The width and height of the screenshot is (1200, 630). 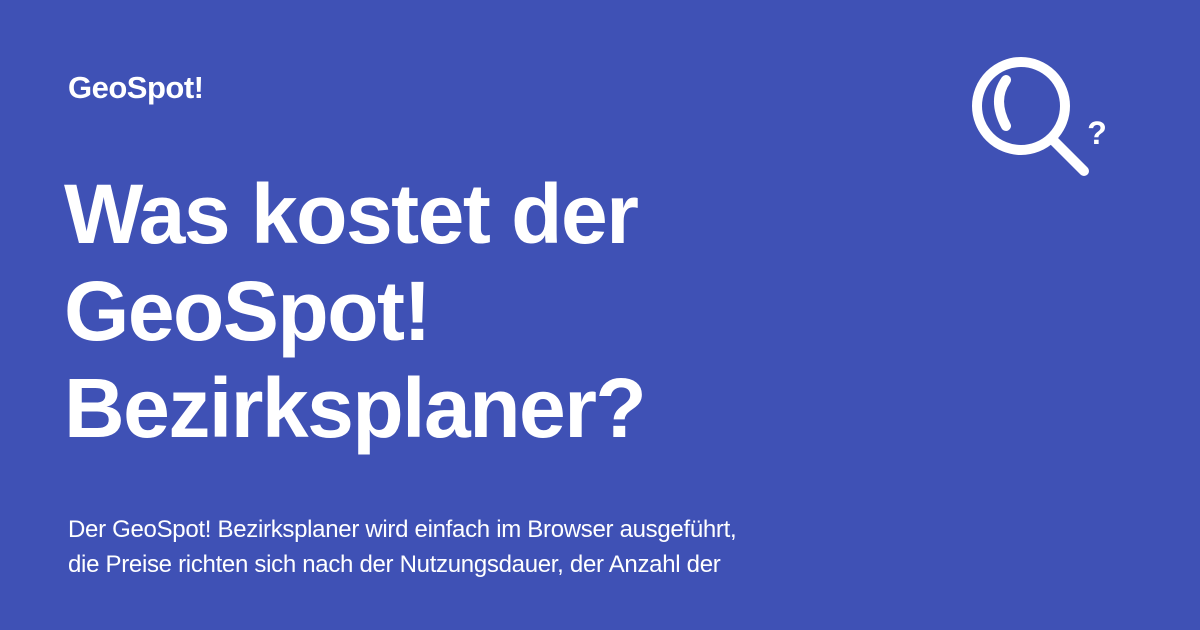 I want to click on question-mark: ?, so click(x=1097, y=133).